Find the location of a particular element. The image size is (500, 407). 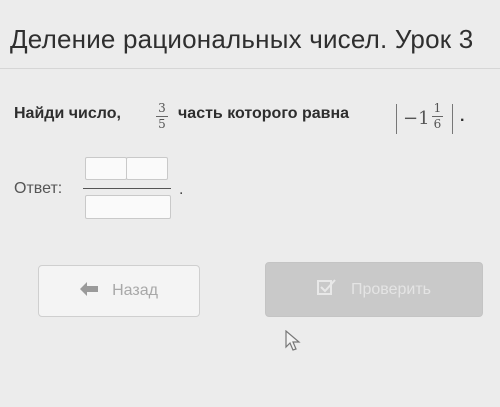

mixed-fraction-denominator: 6 is located at coordinates (437, 124).